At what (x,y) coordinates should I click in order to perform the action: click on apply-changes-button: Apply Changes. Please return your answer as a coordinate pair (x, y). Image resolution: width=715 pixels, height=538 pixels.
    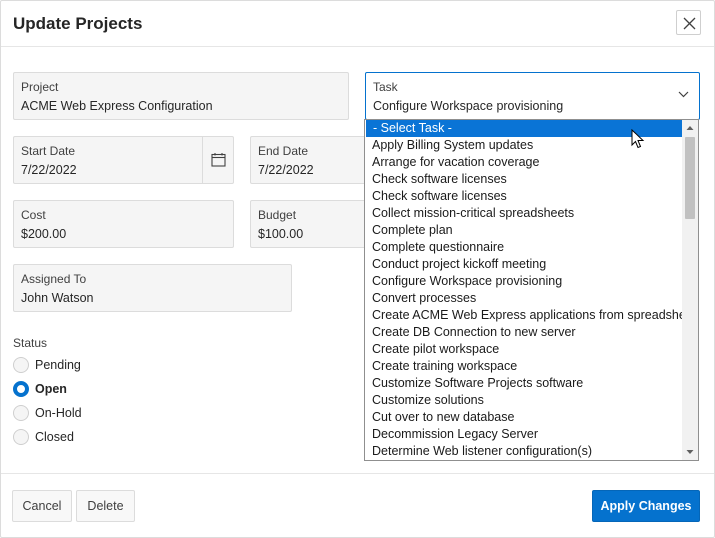
    Looking at the image, I should click on (646, 506).